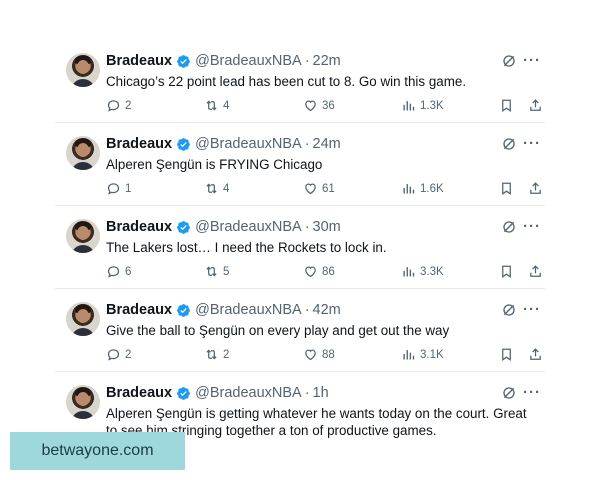 The image size is (600, 480). I want to click on tweet-header: Bradeaux @BradeauxNBA · 22m, so click(223, 61).